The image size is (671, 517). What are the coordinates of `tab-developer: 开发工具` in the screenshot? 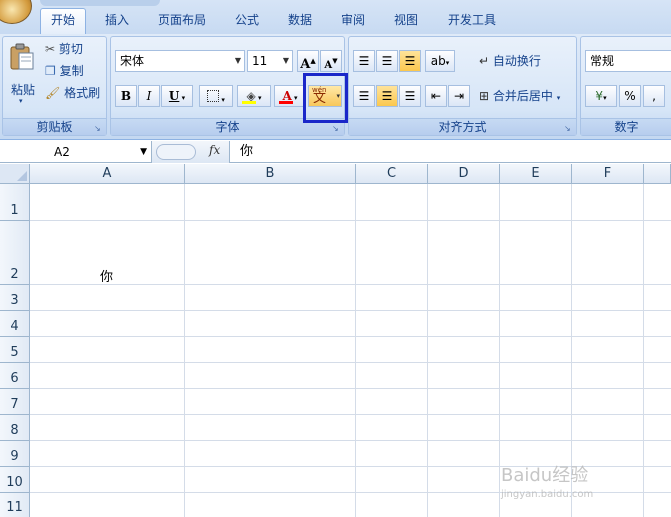 It's located at (472, 21).